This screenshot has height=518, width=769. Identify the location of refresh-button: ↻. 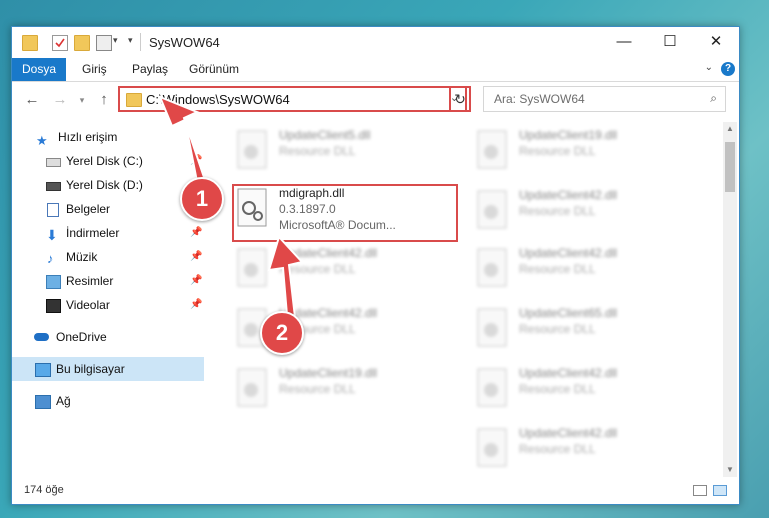
(460, 99).